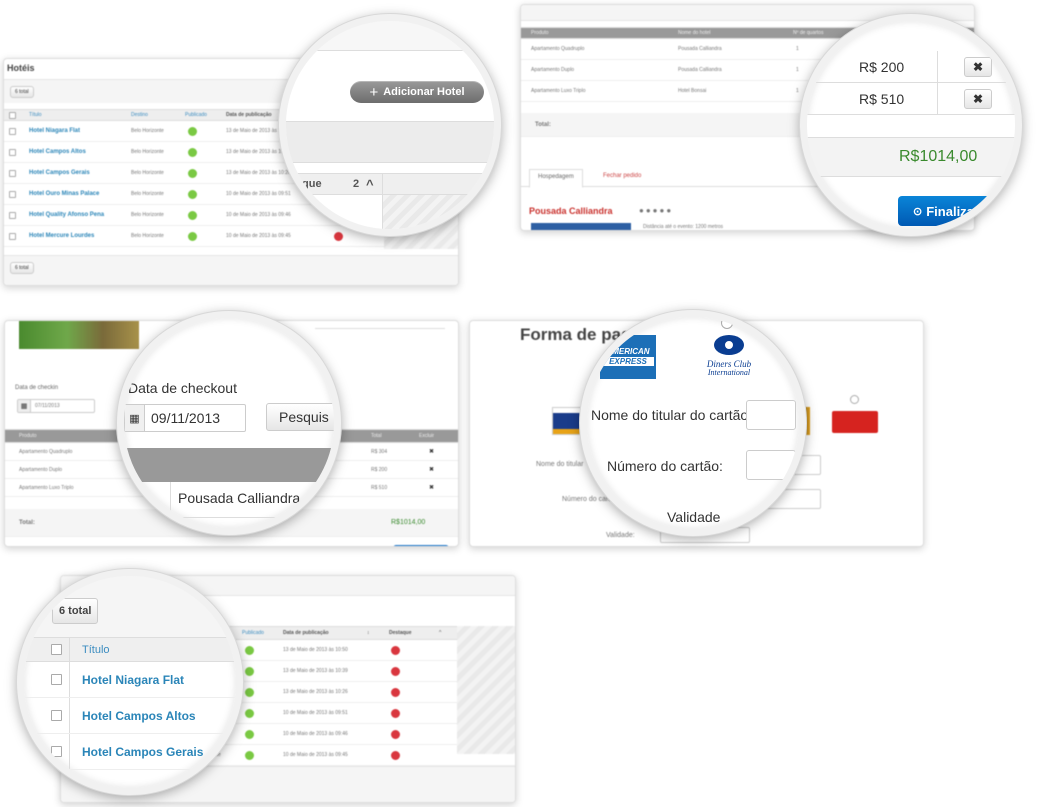 Image resolution: width=1038 pixels, height=807 pixels. I want to click on lens-col-title: Título, so click(96, 650).